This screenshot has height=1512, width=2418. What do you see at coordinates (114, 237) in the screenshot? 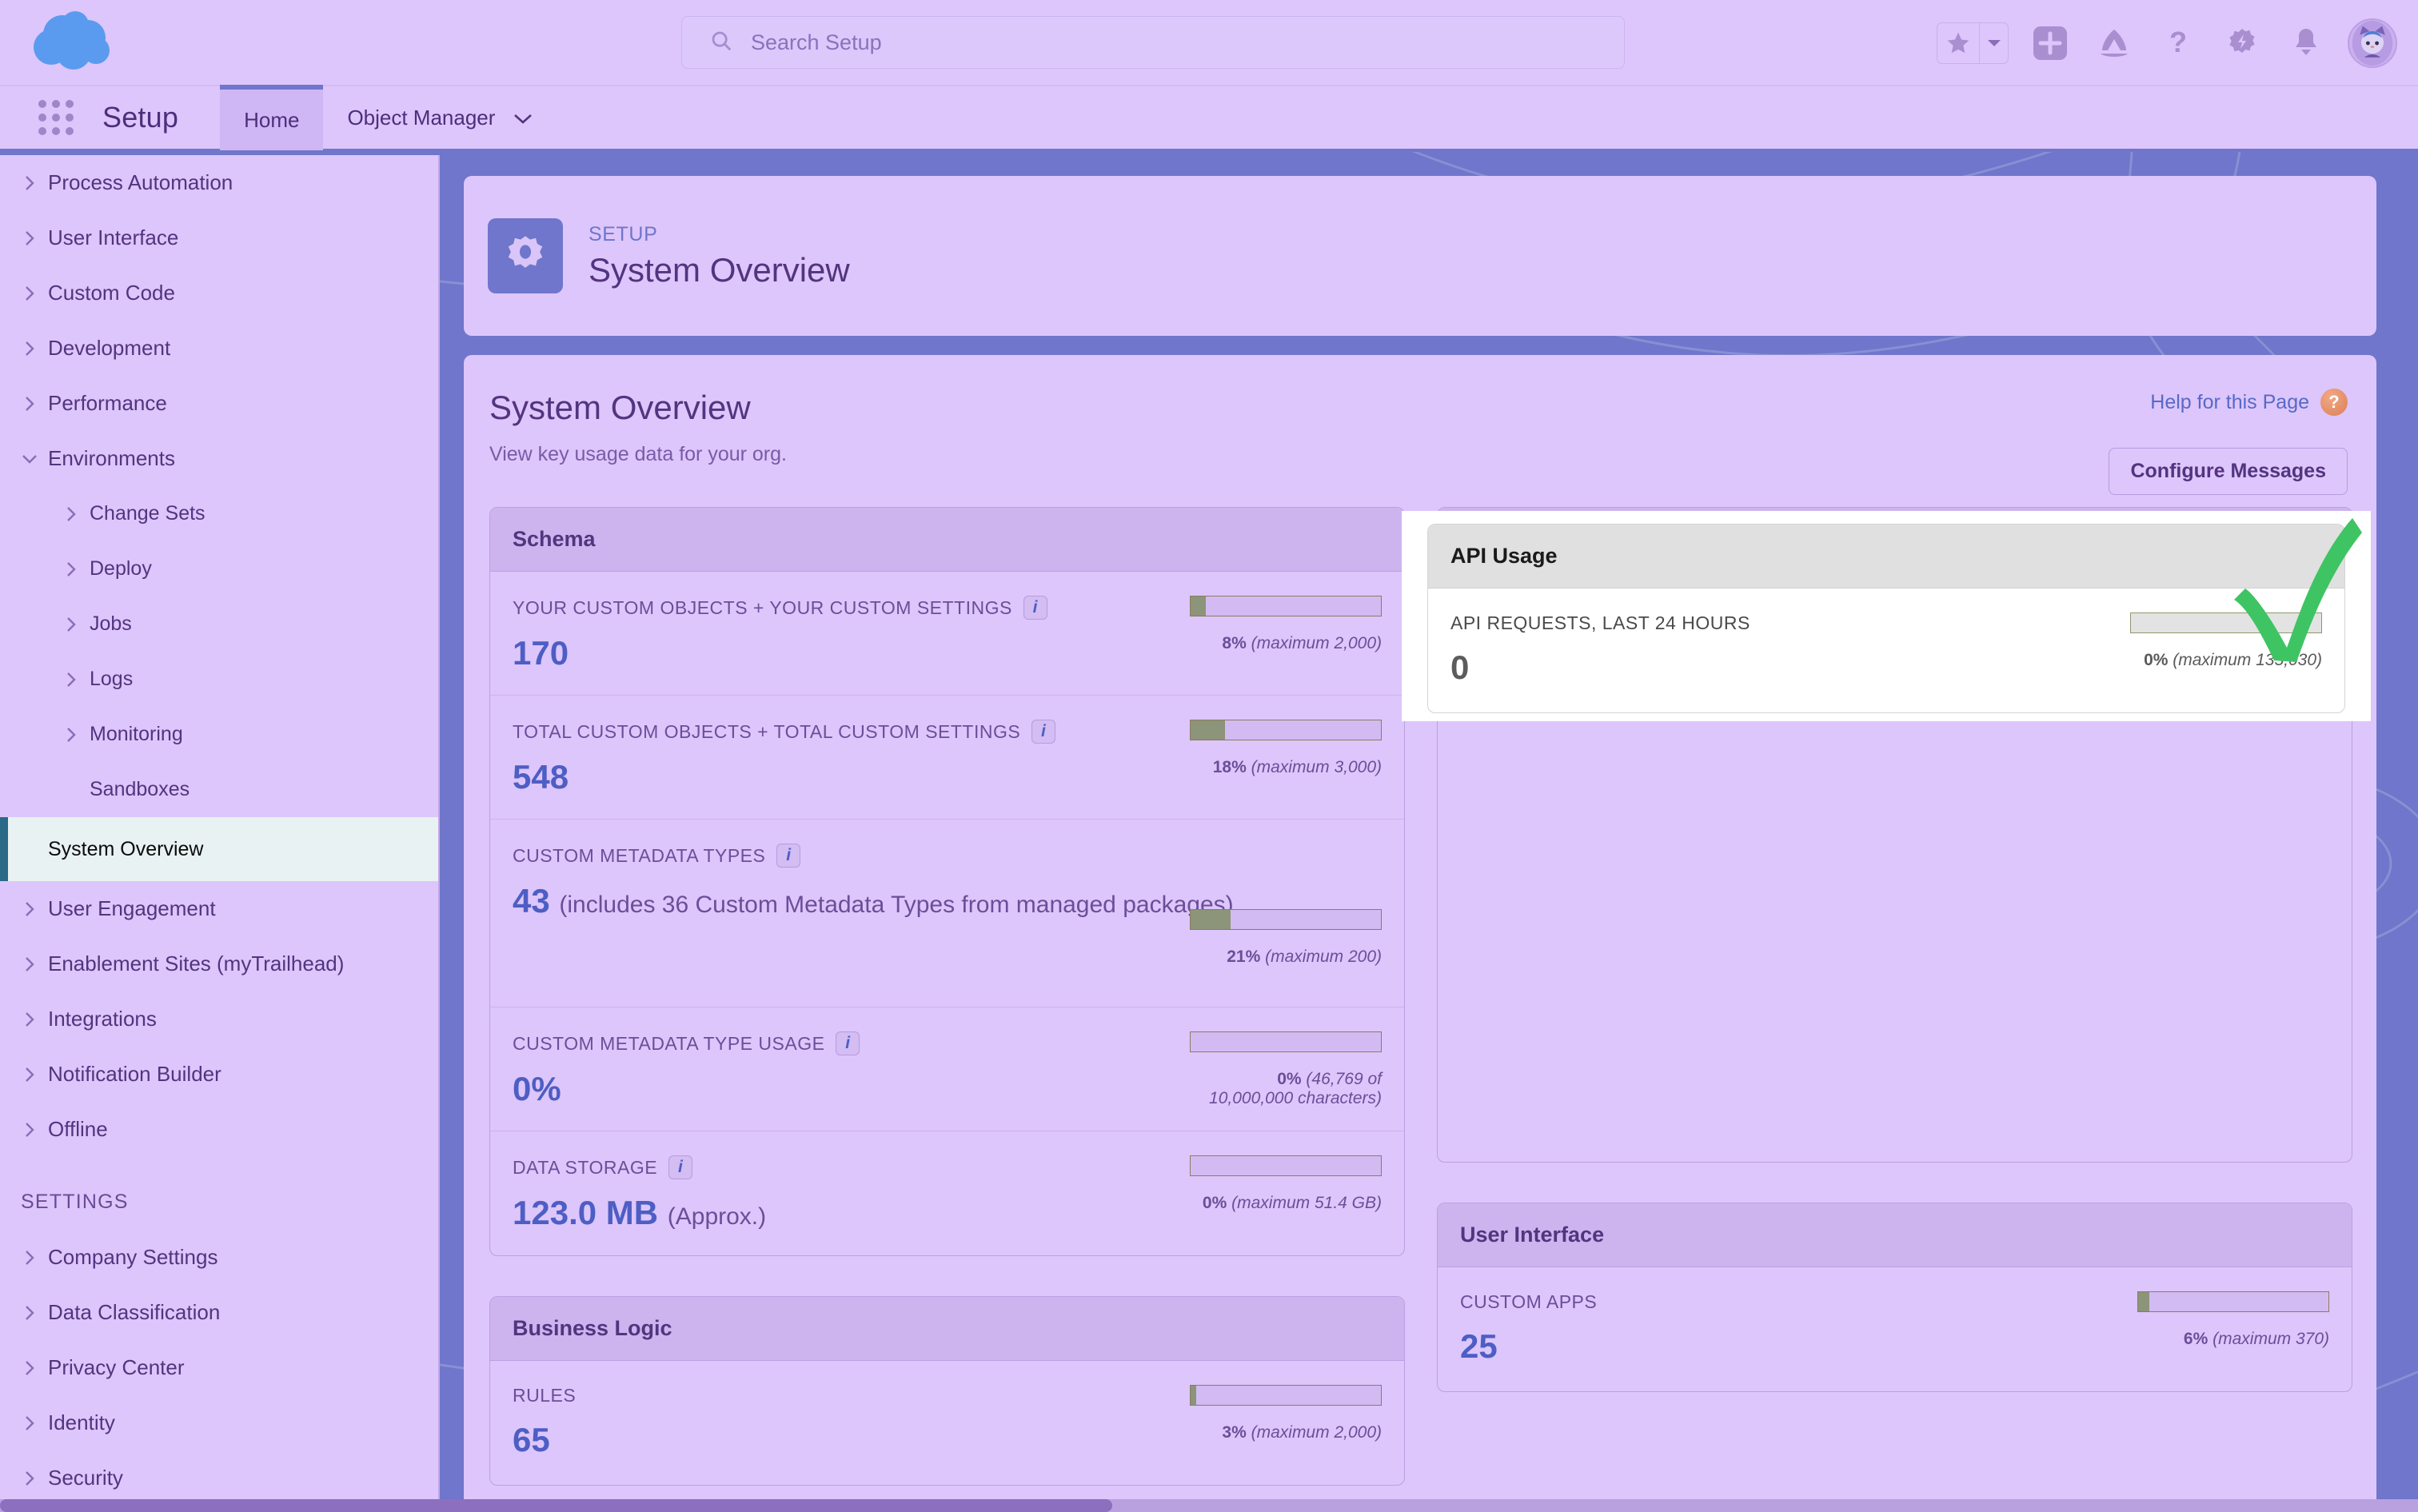
I see `sidebar-item-label: User Interface` at bounding box center [114, 237].